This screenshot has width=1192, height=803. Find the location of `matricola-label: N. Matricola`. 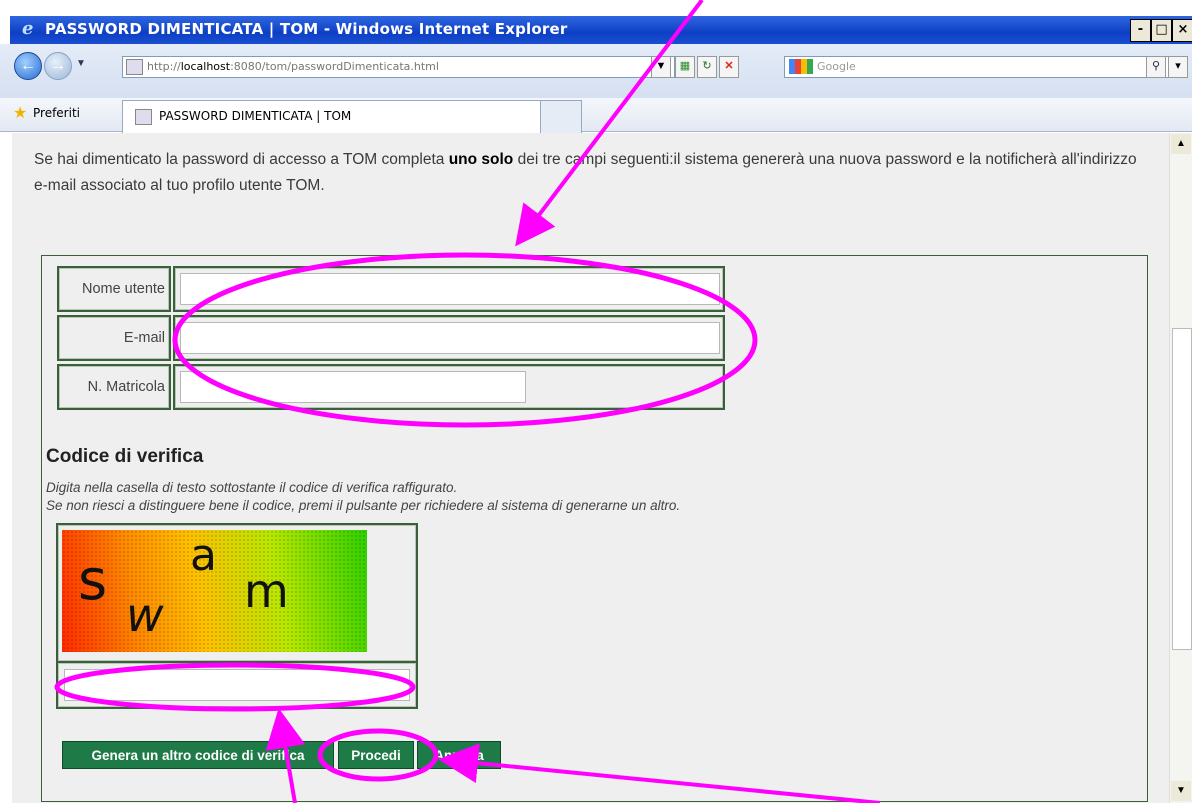

matricola-label: N. Matricola is located at coordinates (114, 387).